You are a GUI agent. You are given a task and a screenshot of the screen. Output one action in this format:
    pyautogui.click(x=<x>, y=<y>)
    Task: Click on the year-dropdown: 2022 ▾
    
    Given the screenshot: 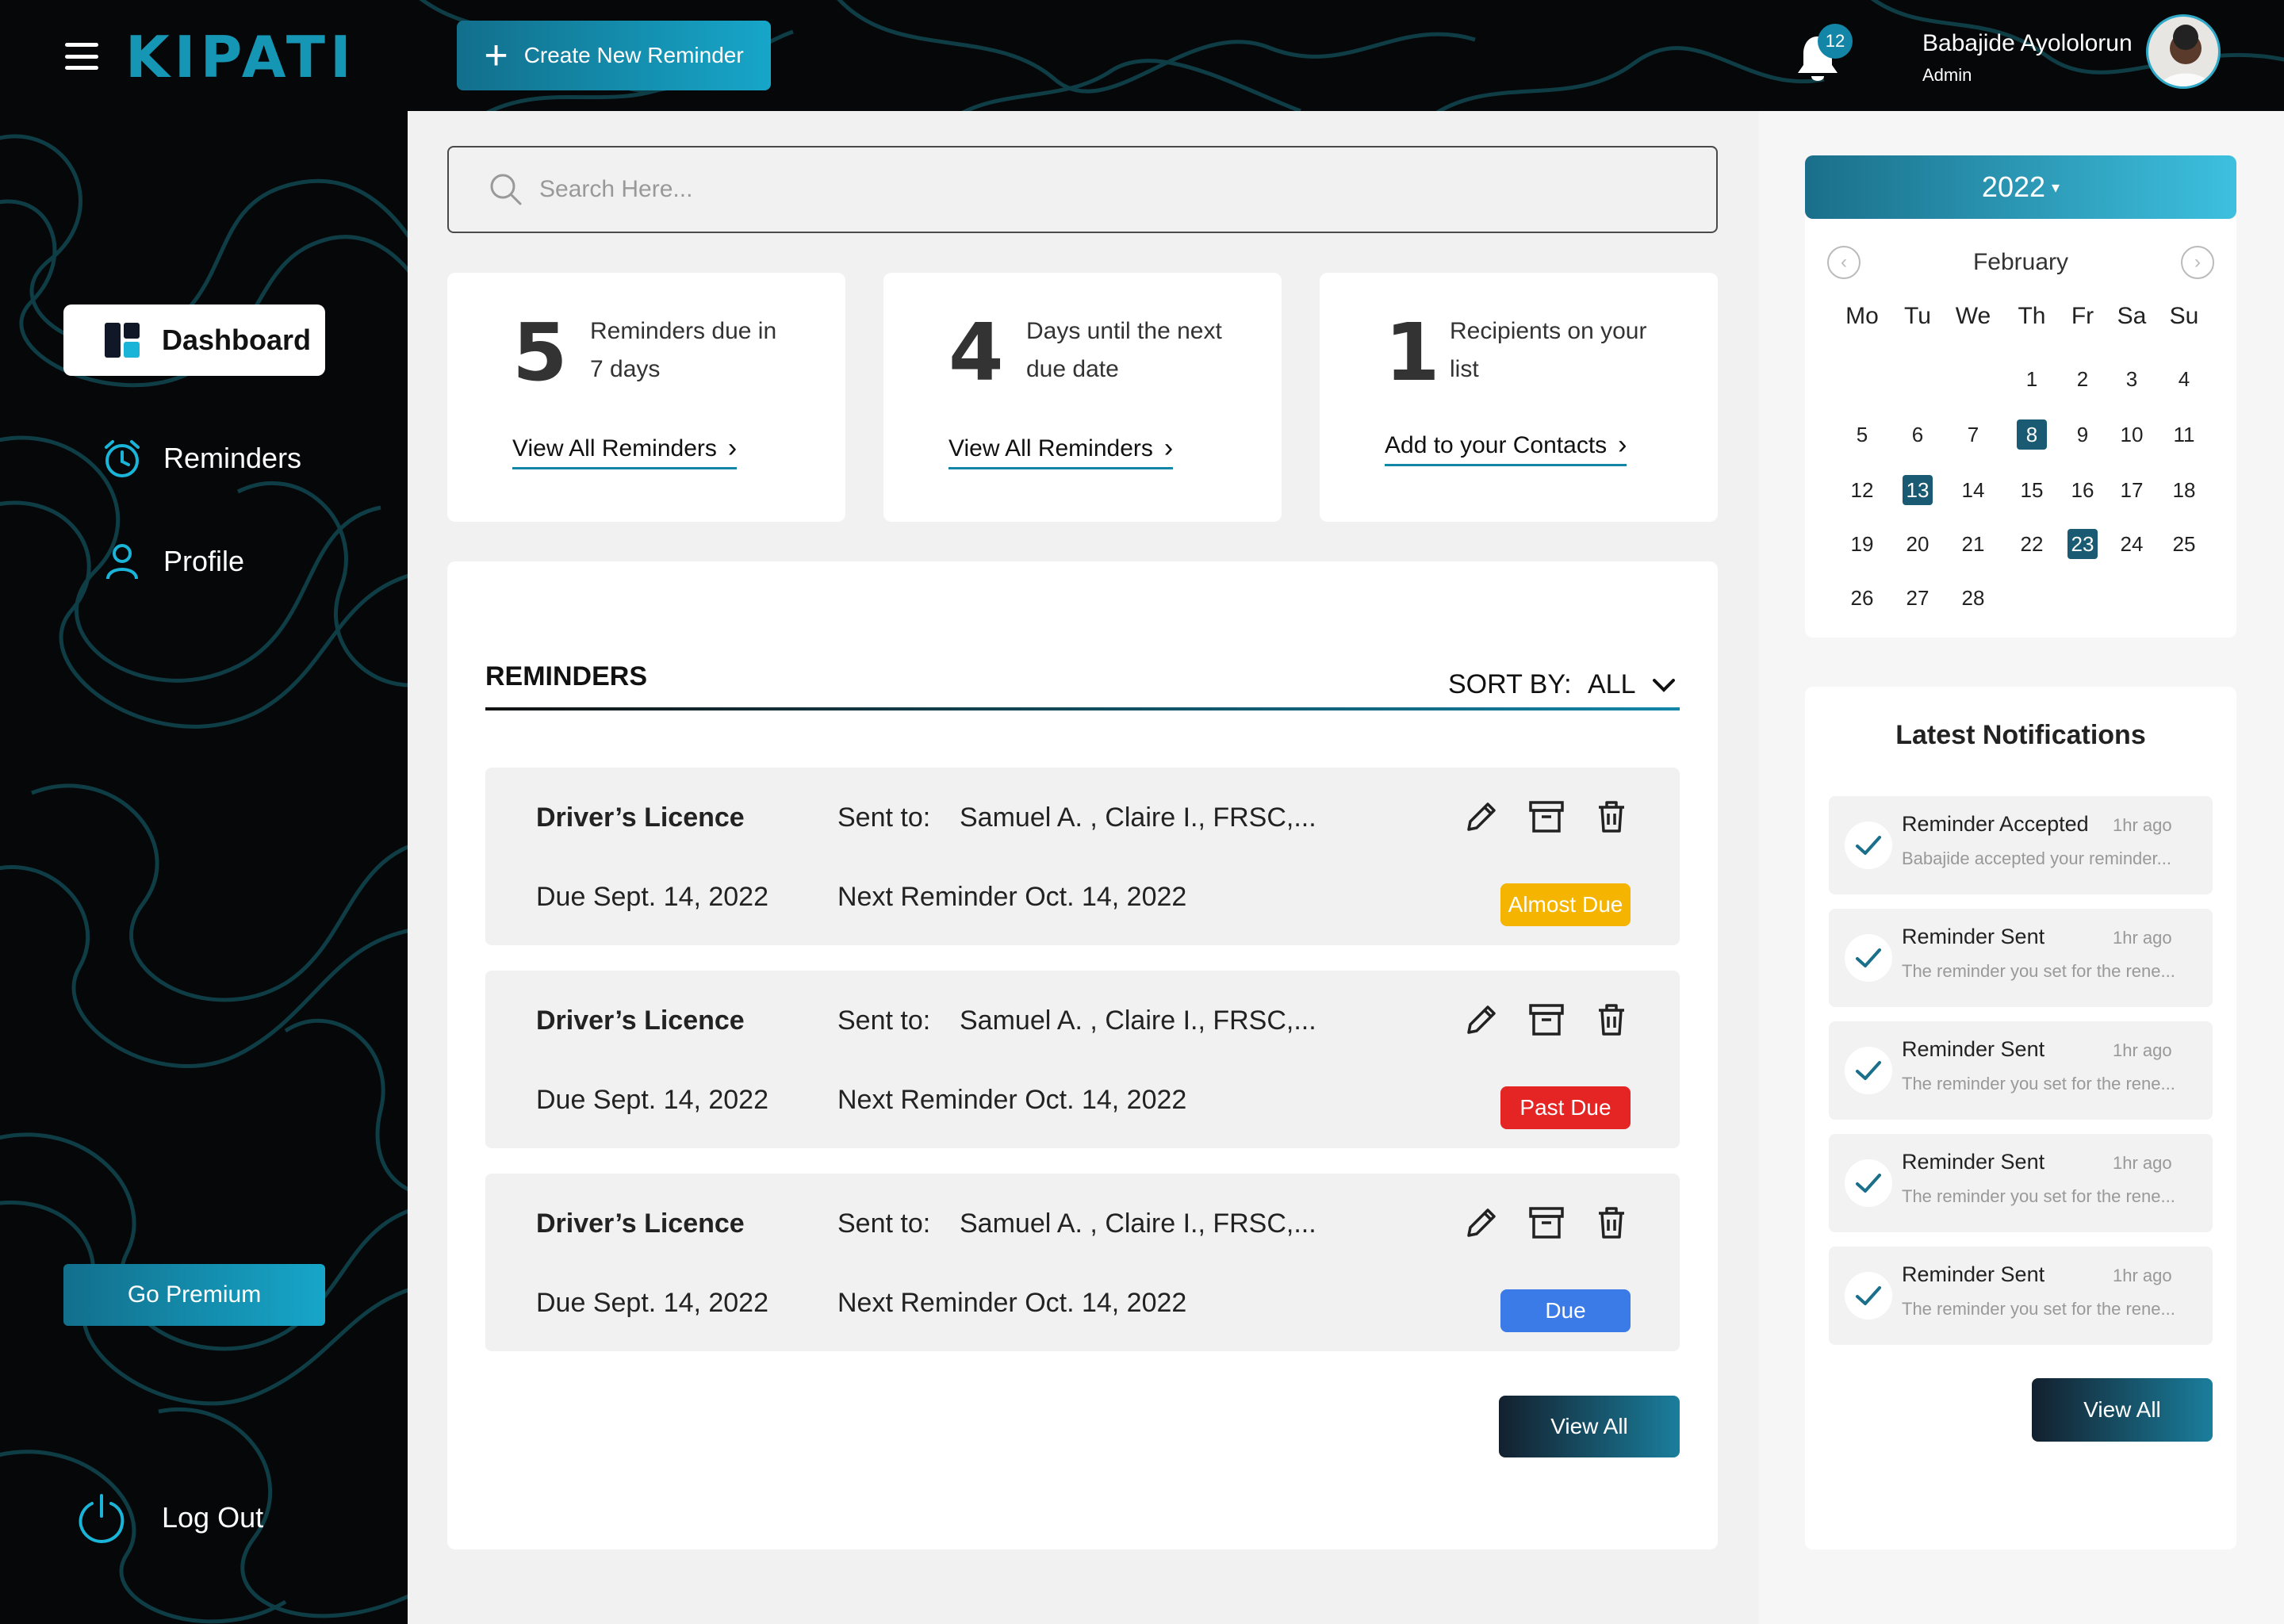 What is the action you would take?
    pyautogui.click(x=2020, y=187)
    